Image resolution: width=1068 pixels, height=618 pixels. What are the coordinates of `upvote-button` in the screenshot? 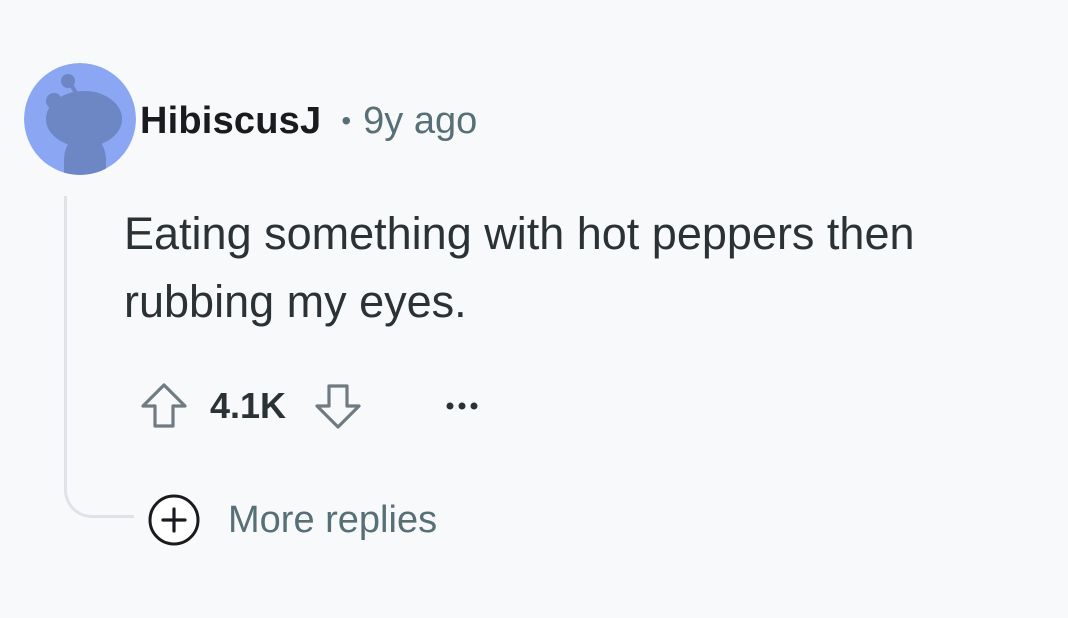 It's located at (164, 406).